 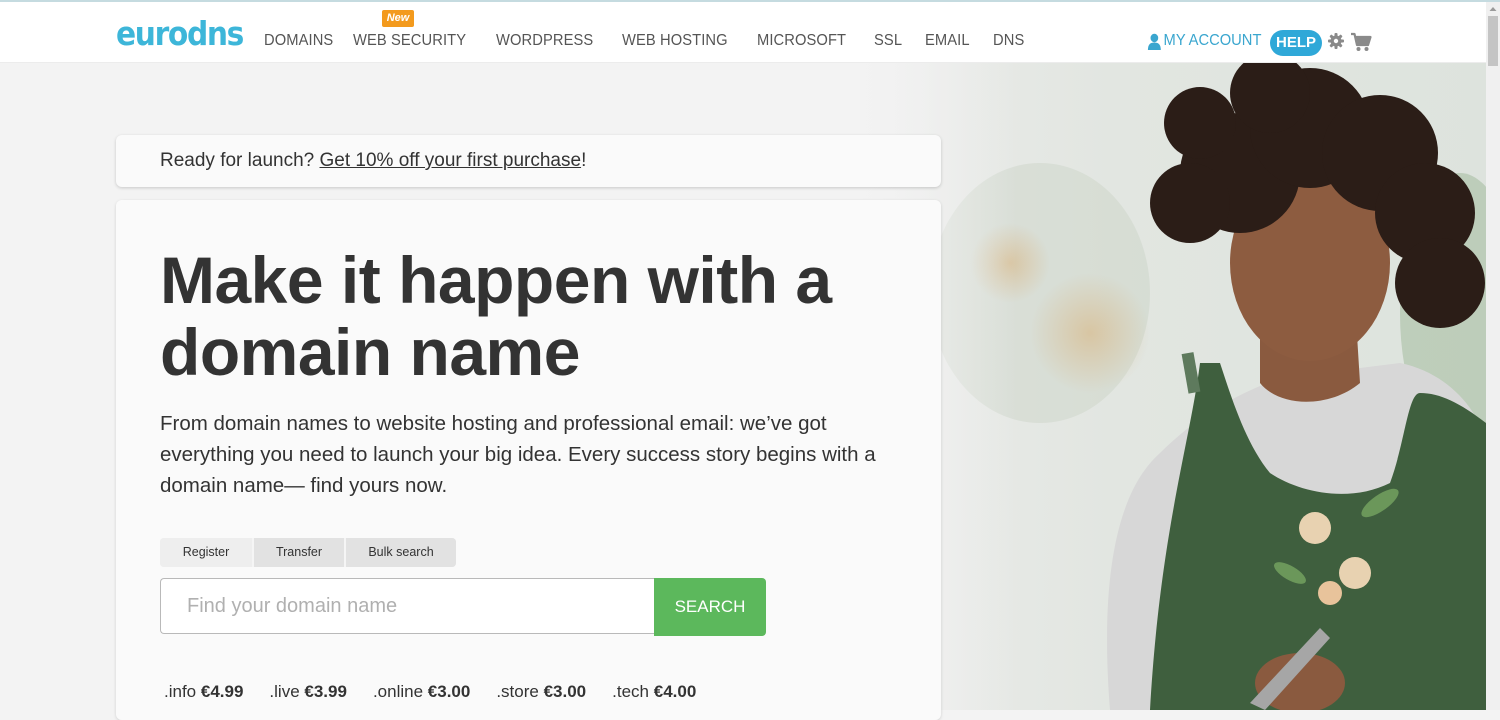 I want to click on search-button: SEARCH, so click(x=710, y=607).